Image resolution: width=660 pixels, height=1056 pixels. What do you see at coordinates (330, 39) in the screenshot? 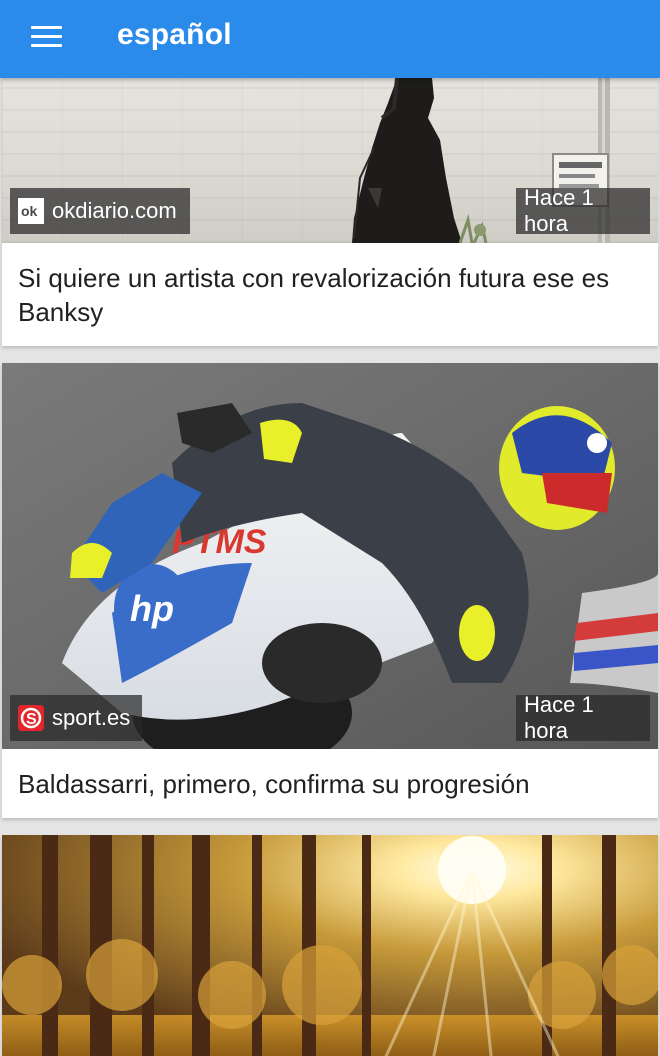
I see `app-bar: español` at bounding box center [330, 39].